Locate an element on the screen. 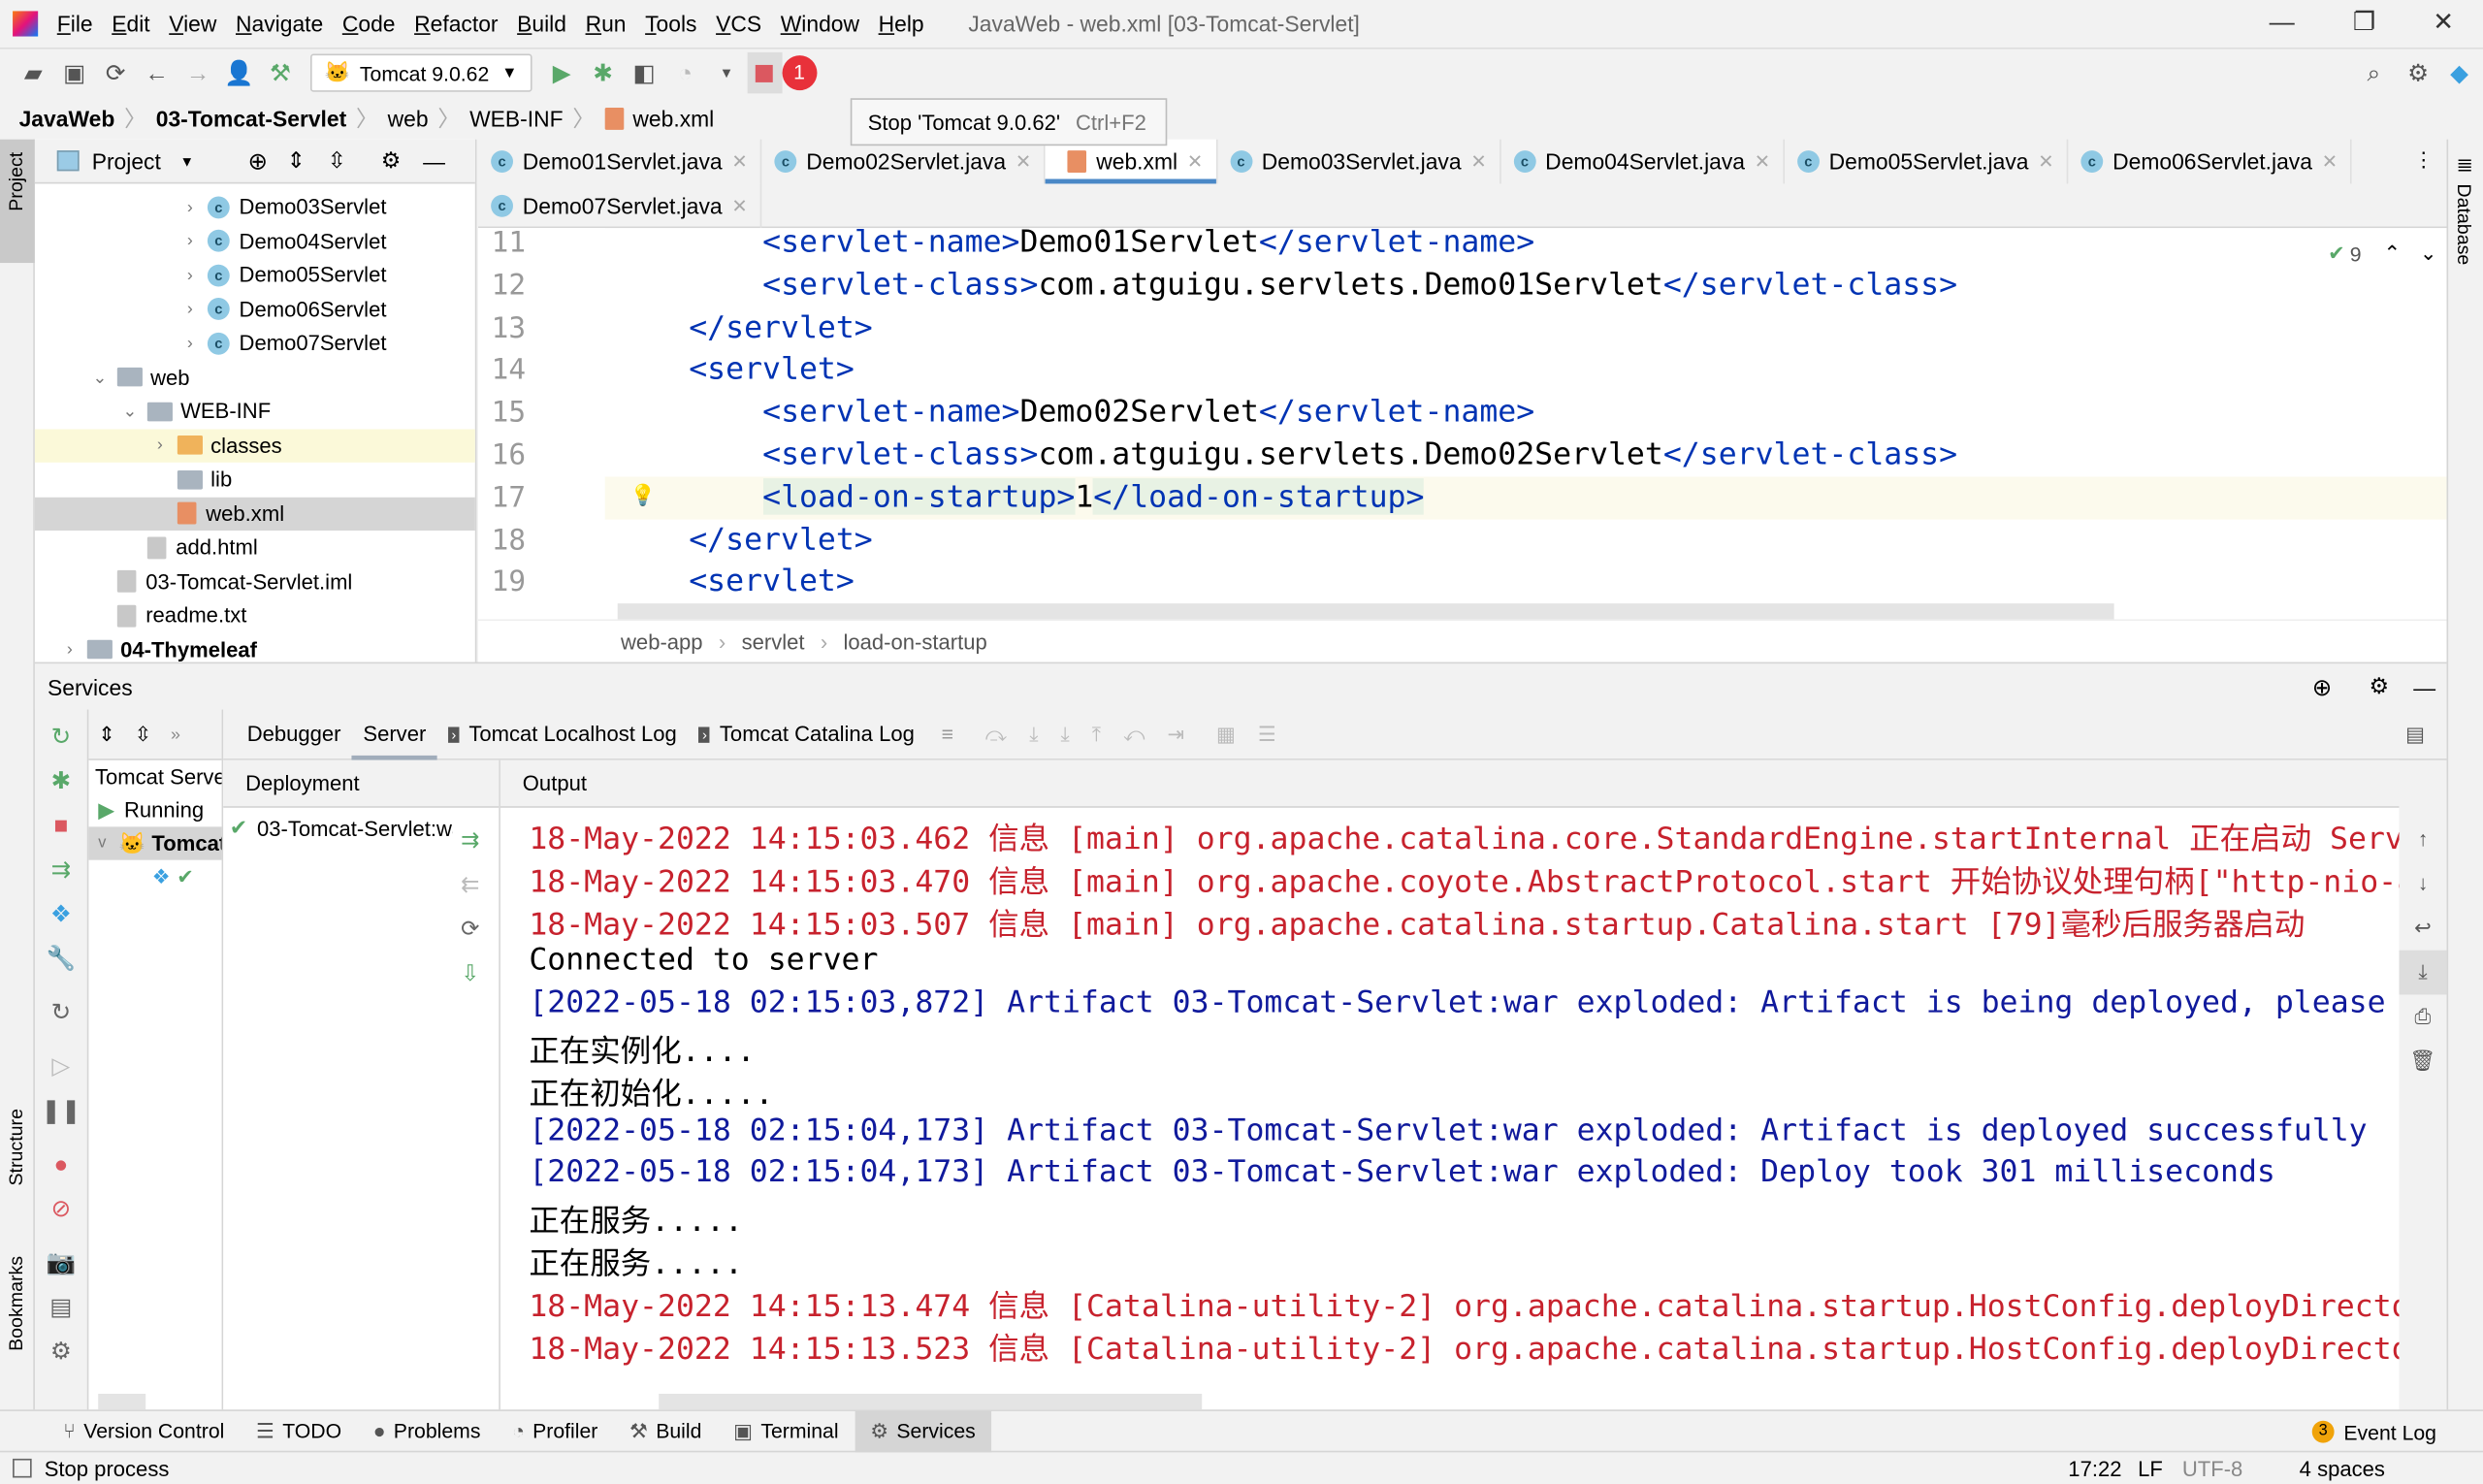 The width and height of the screenshot is (2483, 1484). plugin-logo-icon: ◆ is located at coordinates (2458, 72).